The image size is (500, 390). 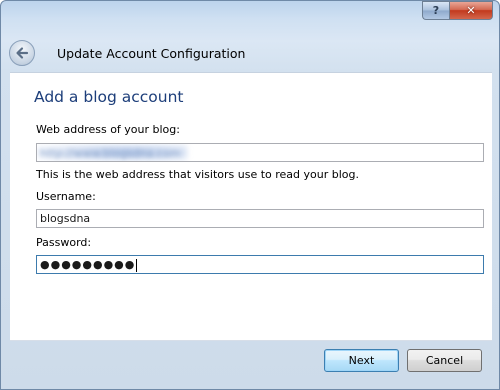 I want to click on close-button: ✕, so click(x=471, y=10).